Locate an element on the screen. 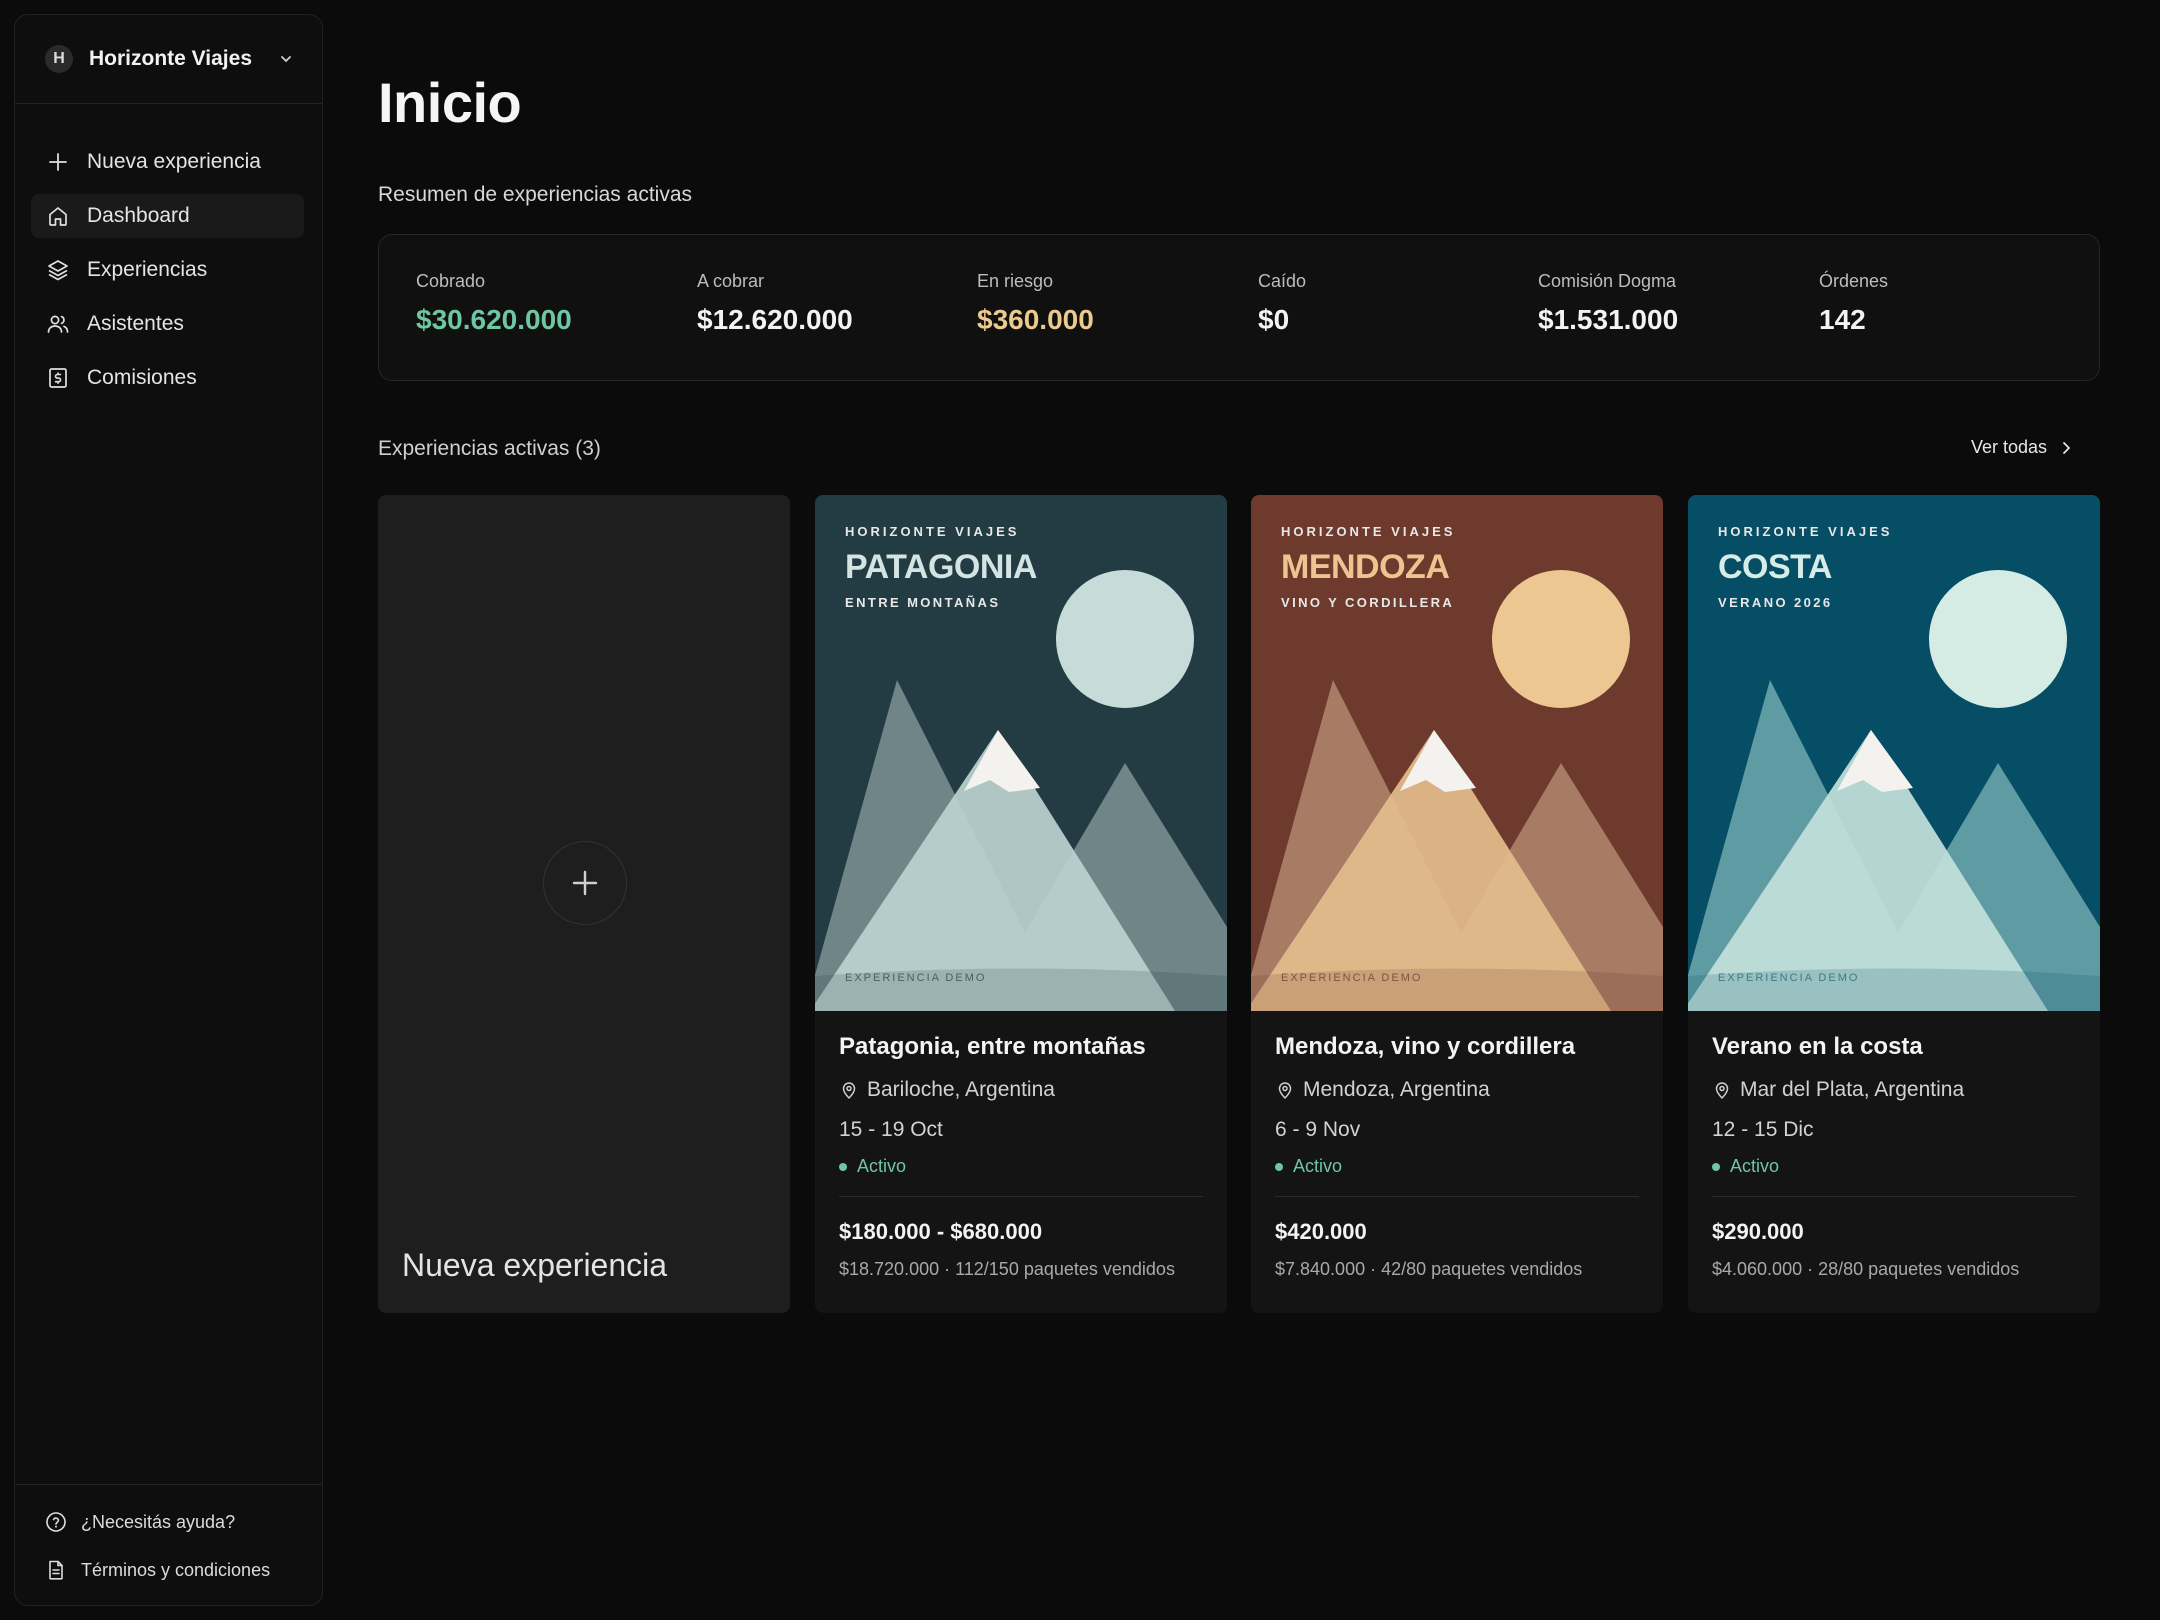 Image resolution: width=2160 pixels, height=1620 pixels. stat-cobrado: Cobrado $30.620.000 is located at coordinates (494, 303).